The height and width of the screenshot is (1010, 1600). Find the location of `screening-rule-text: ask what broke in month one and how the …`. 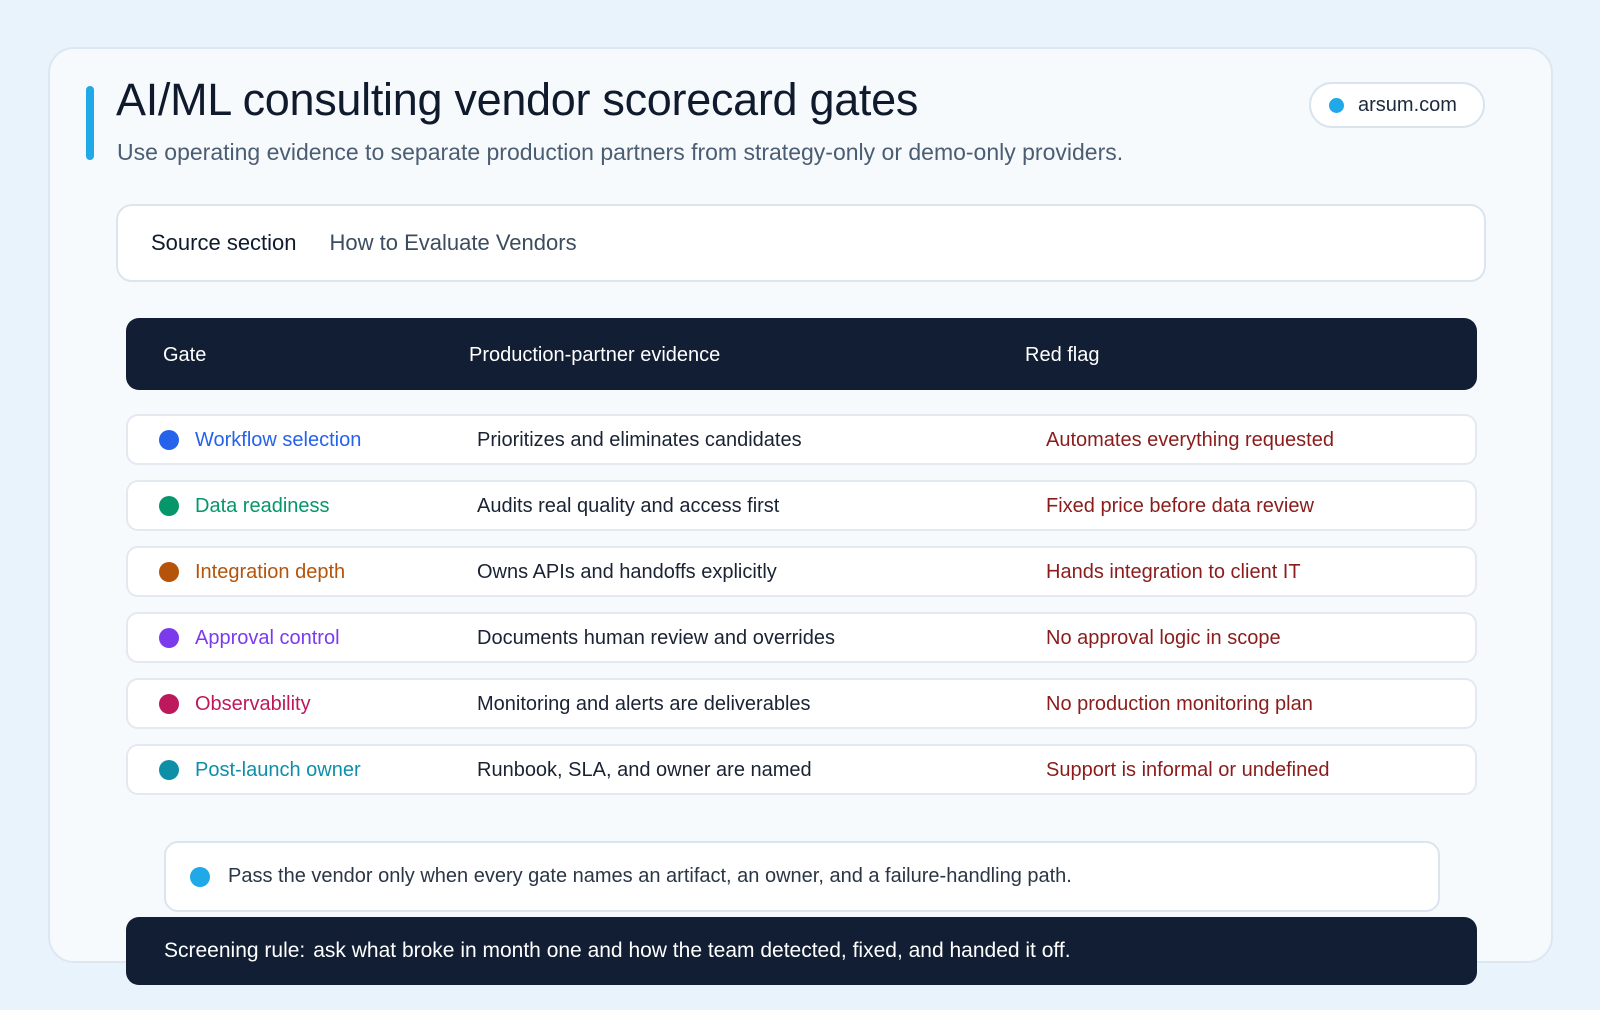

screening-rule-text: ask what broke in month one and how the … is located at coordinates (692, 950).